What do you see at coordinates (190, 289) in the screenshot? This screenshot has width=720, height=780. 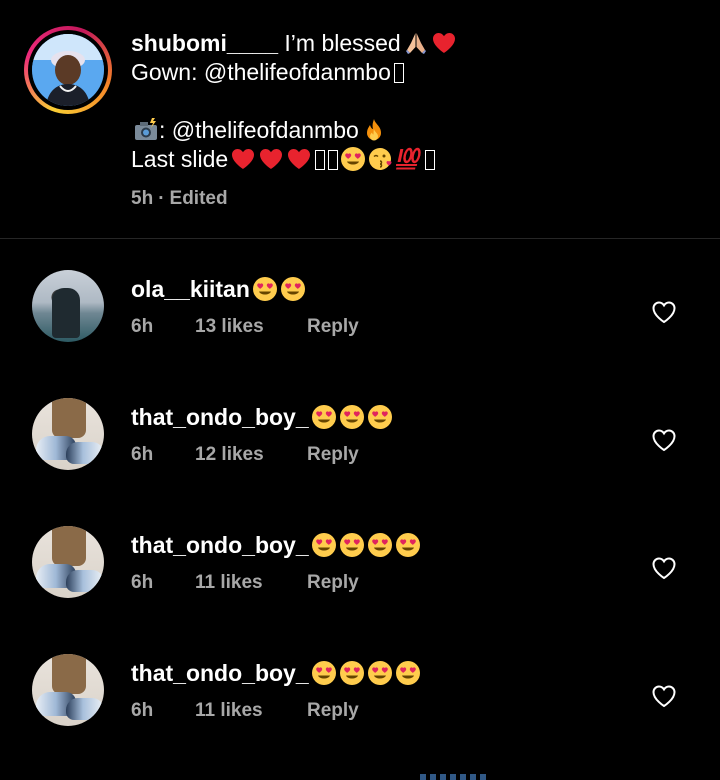 I see `comment-username: ola__kiitan` at bounding box center [190, 289].